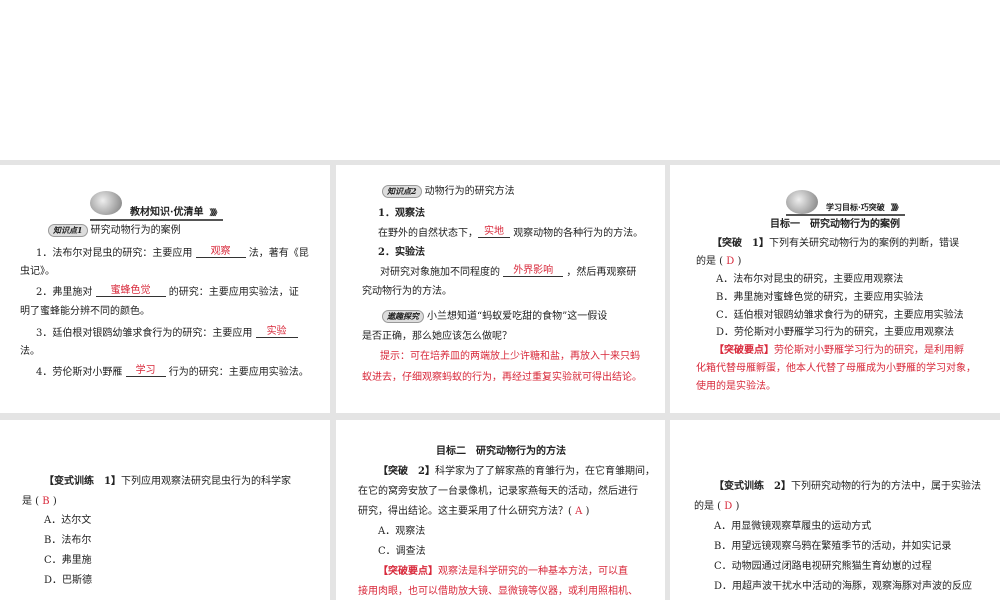  What do you see at coordinates (172, 371) in the screenshot?
I see `item-4: 4．劳伦斯对小野雁 学习 行为的研究：主要应用实验法。` at bounding box center [172, 371].